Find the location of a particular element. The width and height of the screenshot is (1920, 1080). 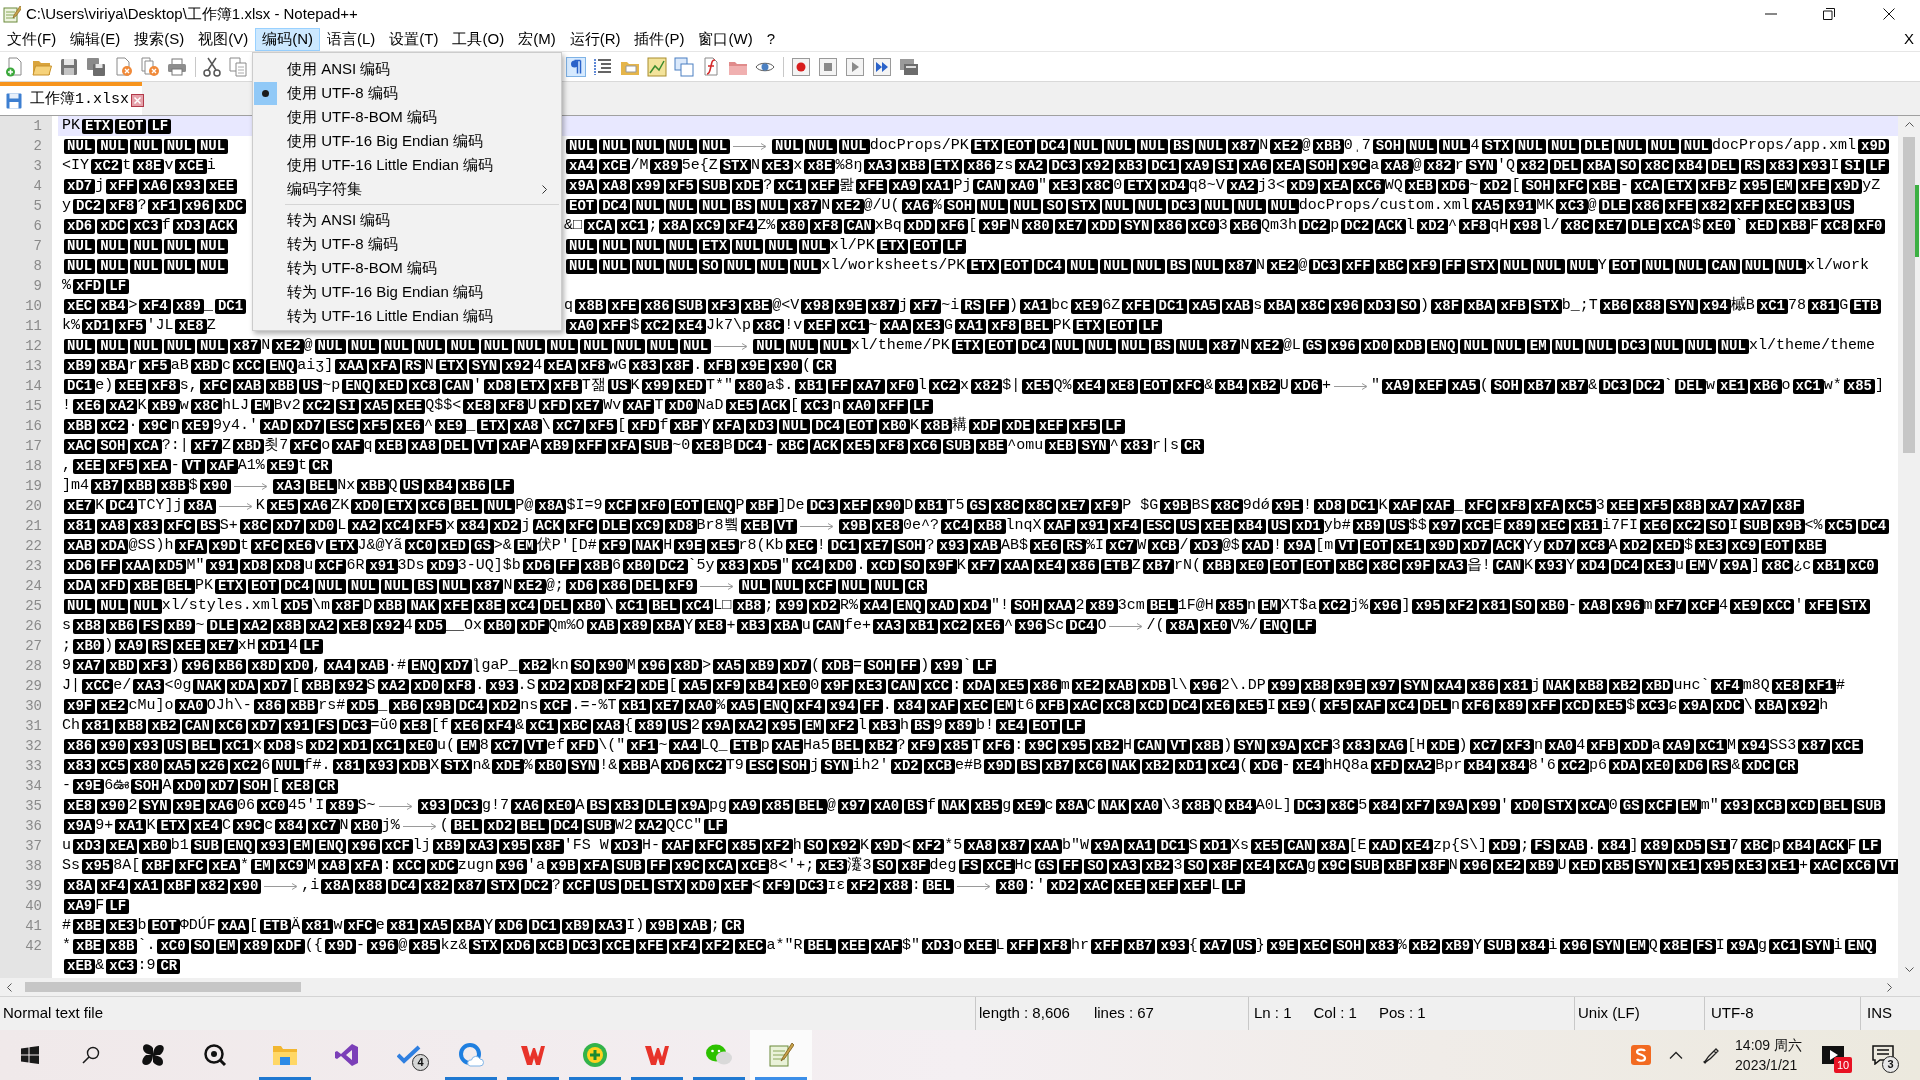

scissors-icon is located at coordinates (212, 66).